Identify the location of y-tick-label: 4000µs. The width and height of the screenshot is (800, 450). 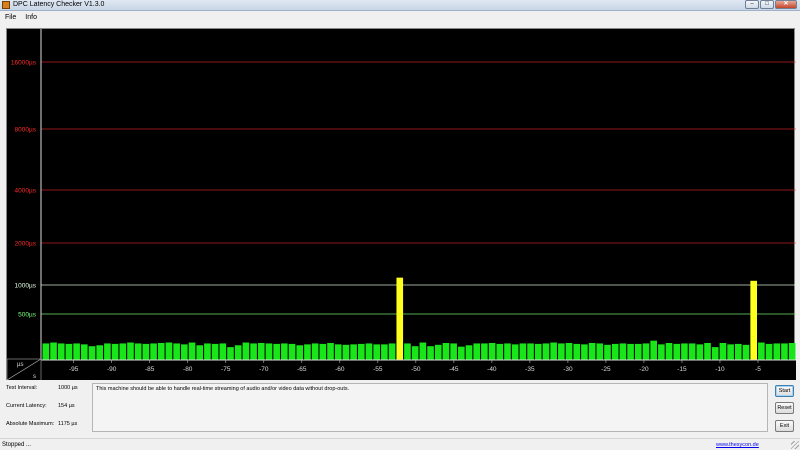
(26, 191).